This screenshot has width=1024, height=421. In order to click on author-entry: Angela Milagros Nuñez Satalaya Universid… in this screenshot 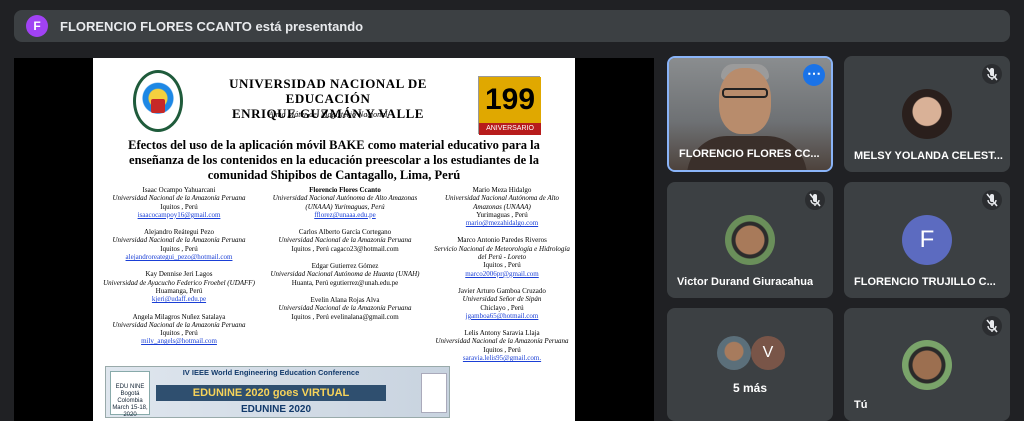, I will do `click(179, 329)`.